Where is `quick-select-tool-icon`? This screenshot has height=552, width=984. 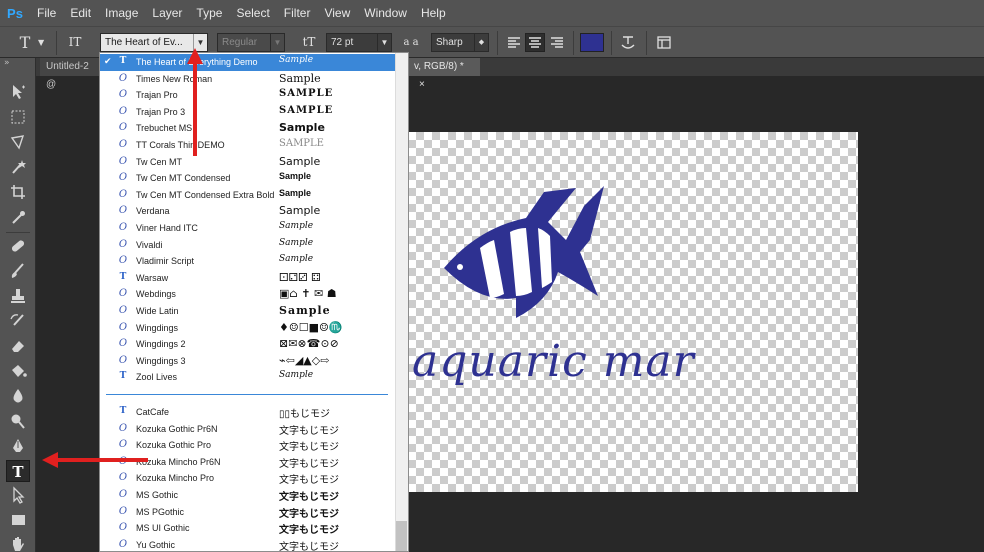
quick-select-tool-icon is located at coordinates (18, 168).